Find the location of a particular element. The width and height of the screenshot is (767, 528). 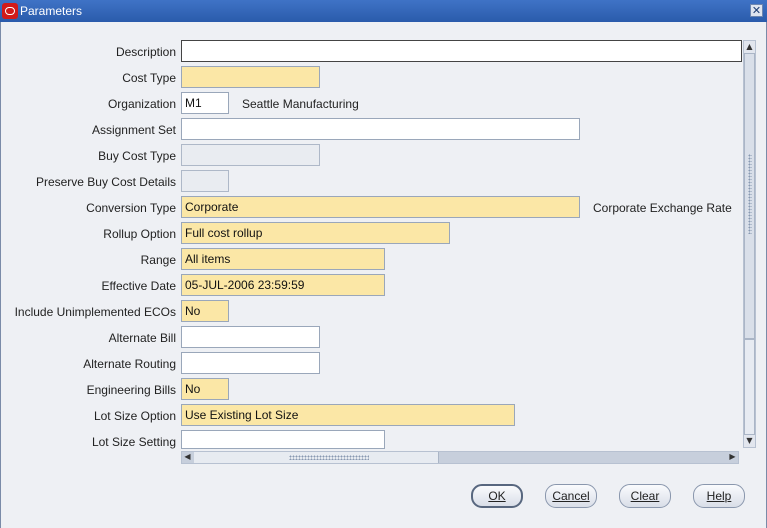

rollup-option-label: Rollup Option is located at coordinates (139, 234).